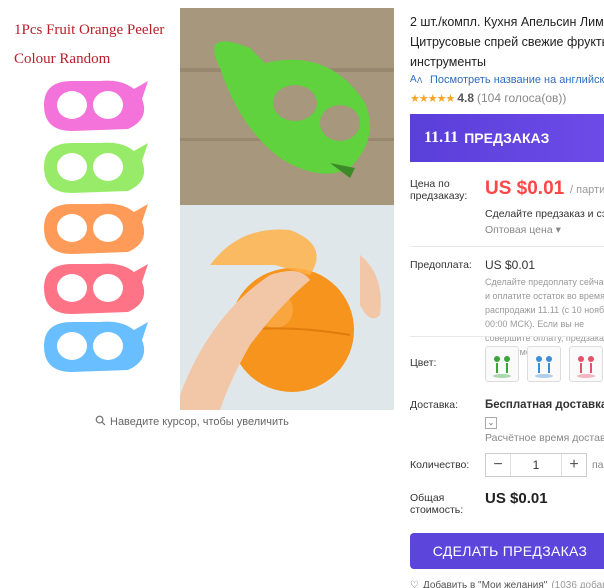 The width and height of the screenshot is (604, 588). Describe the element at coordinates (89, 30) in the screenshot. I see `promo-title: 1Pcs Fruit Orange Peeler` at that location.